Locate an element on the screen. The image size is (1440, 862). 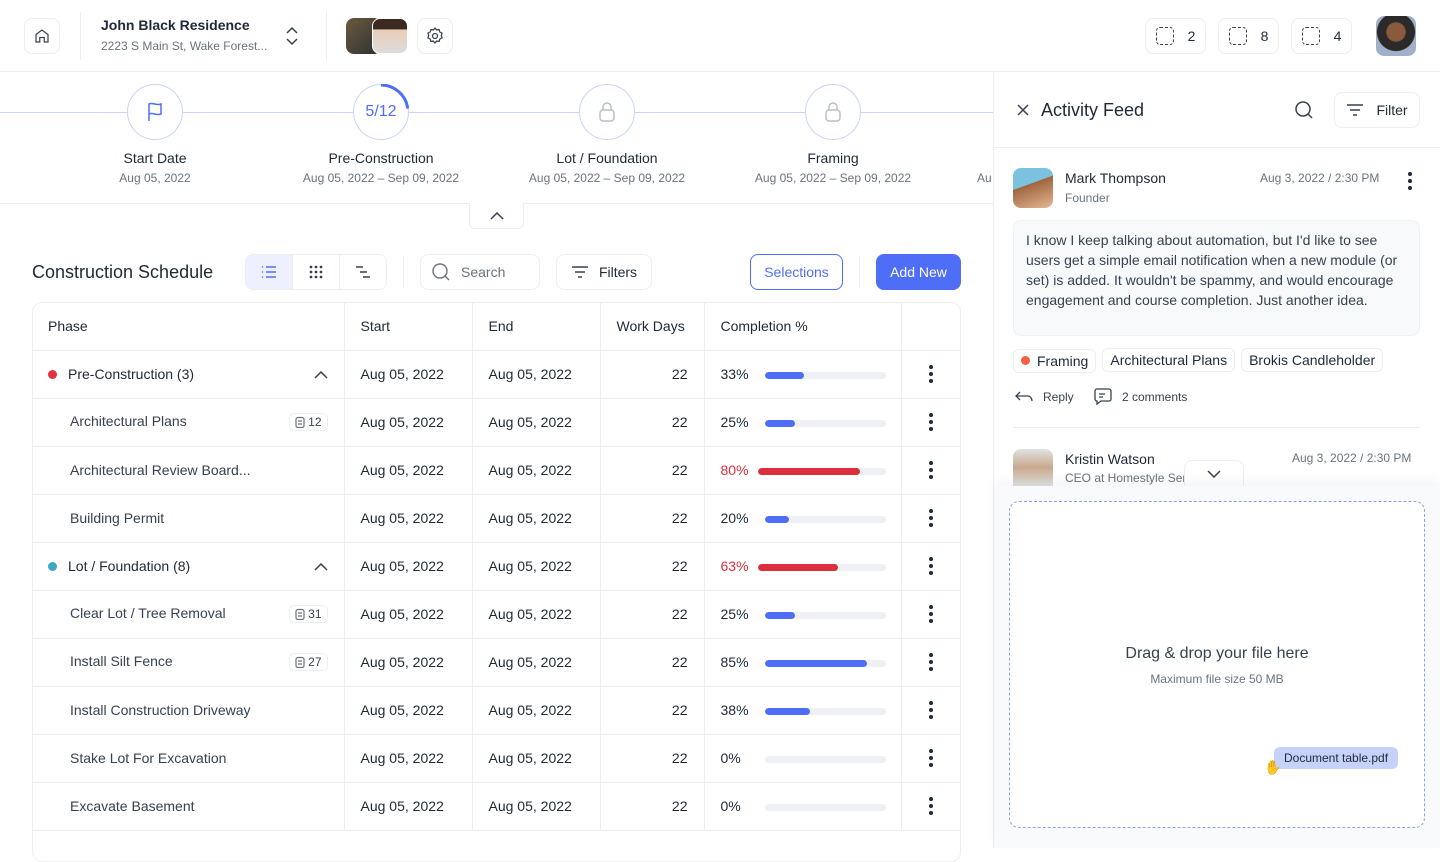
add-new-button: Add New is located at coordinates (918, 272).